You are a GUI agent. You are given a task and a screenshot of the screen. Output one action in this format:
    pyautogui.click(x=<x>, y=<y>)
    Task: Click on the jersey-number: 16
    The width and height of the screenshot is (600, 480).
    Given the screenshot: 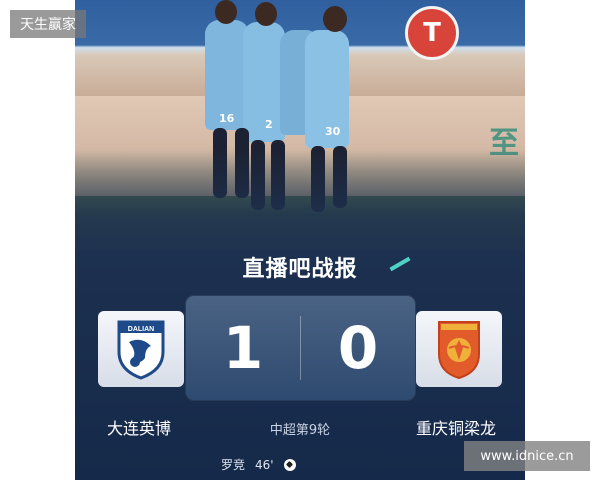 What is the action you would take?
    pyautogui.click(x=227, y=118)
    